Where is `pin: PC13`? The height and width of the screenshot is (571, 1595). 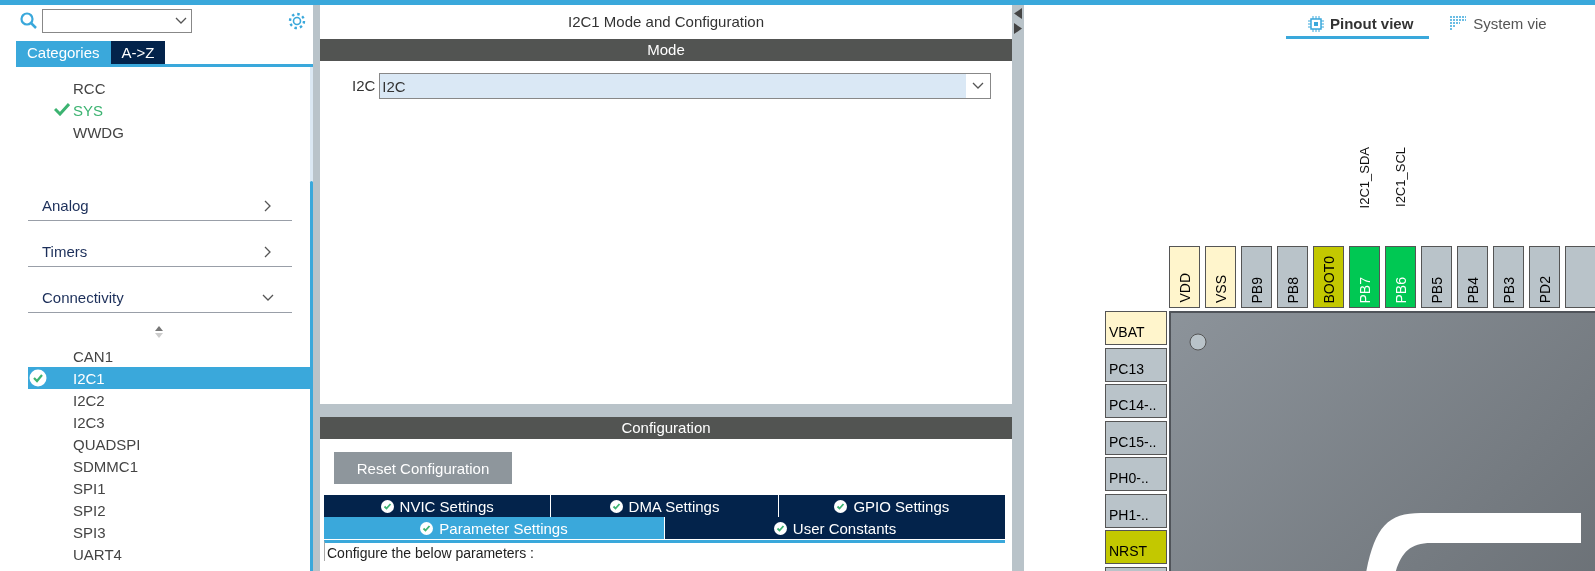
pin: PC13 is located at coordinates (1136, 364).